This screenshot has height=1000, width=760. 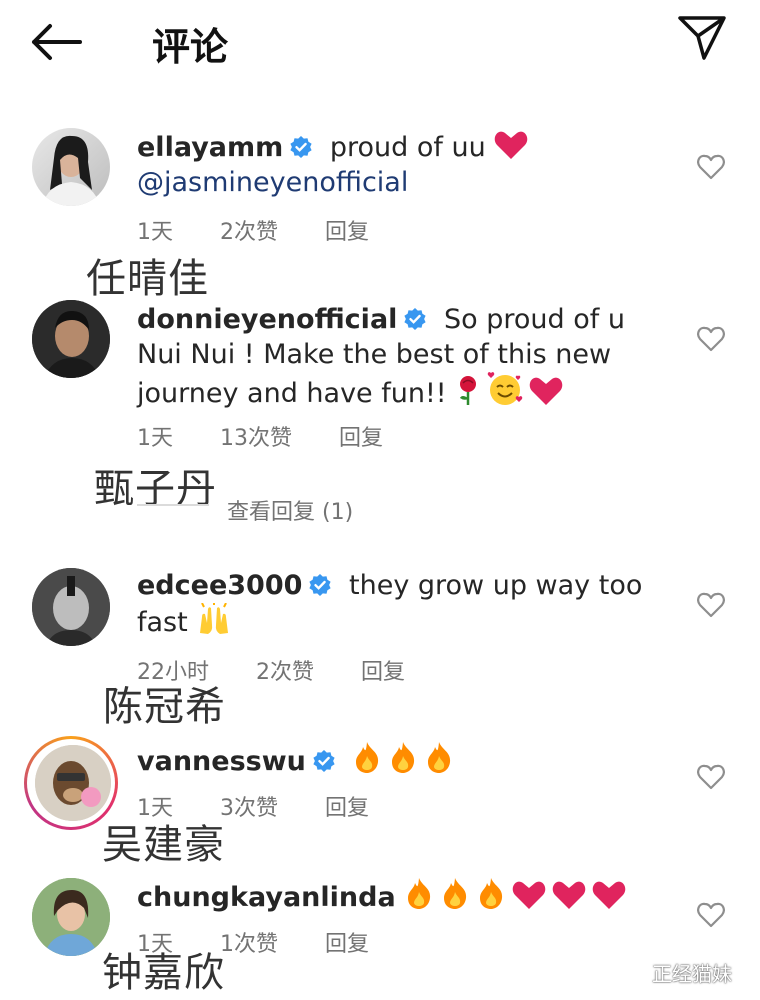 What do you see at coordinates (214, 618) in the screenshot?
I see `raising-hands-icon` at bounding box center [214, 618].